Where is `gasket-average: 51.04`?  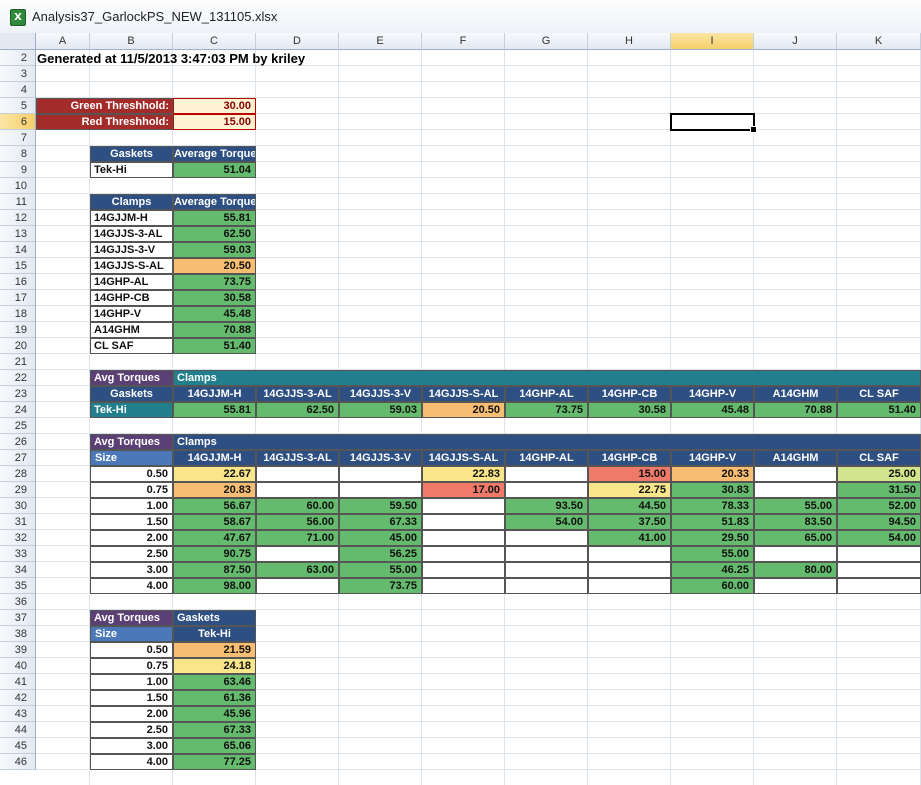 gasket-average: 51.04 is located at coordinates (214, 170).